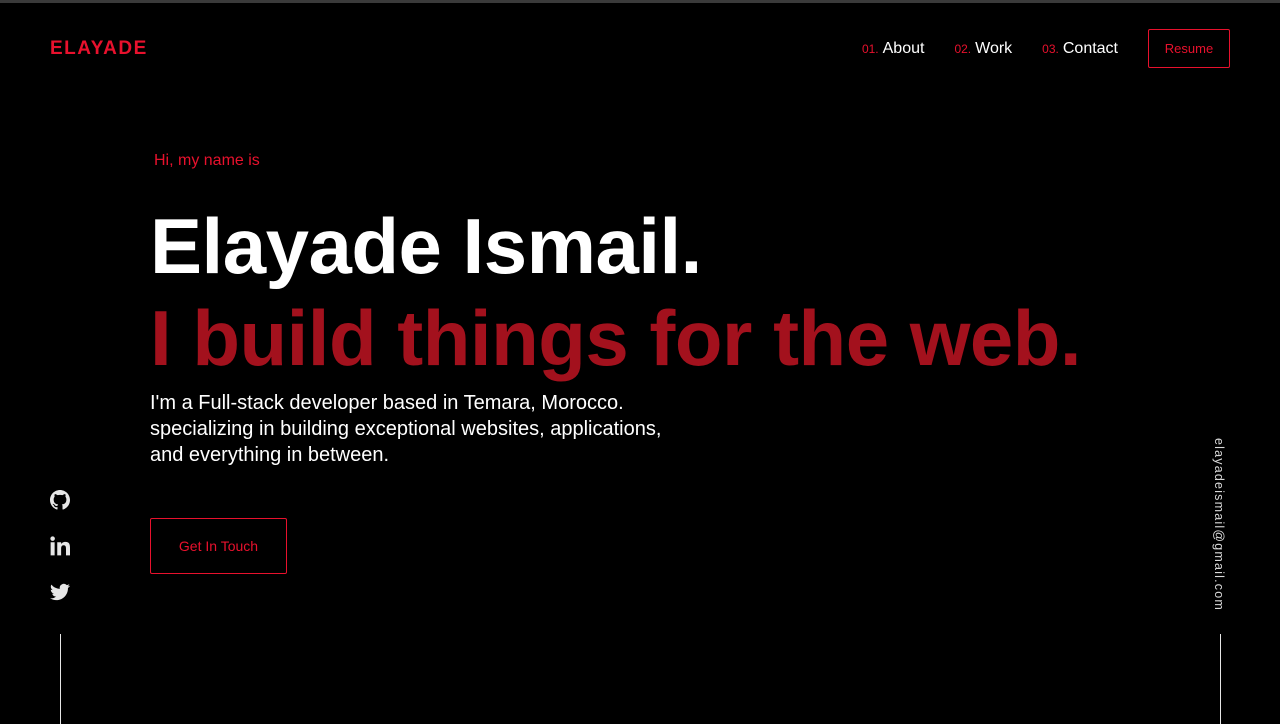  What do you see at coordinates (903, 48) in the screenshot?
I see `nav-item-label: About` at bounding box center [903, 48].